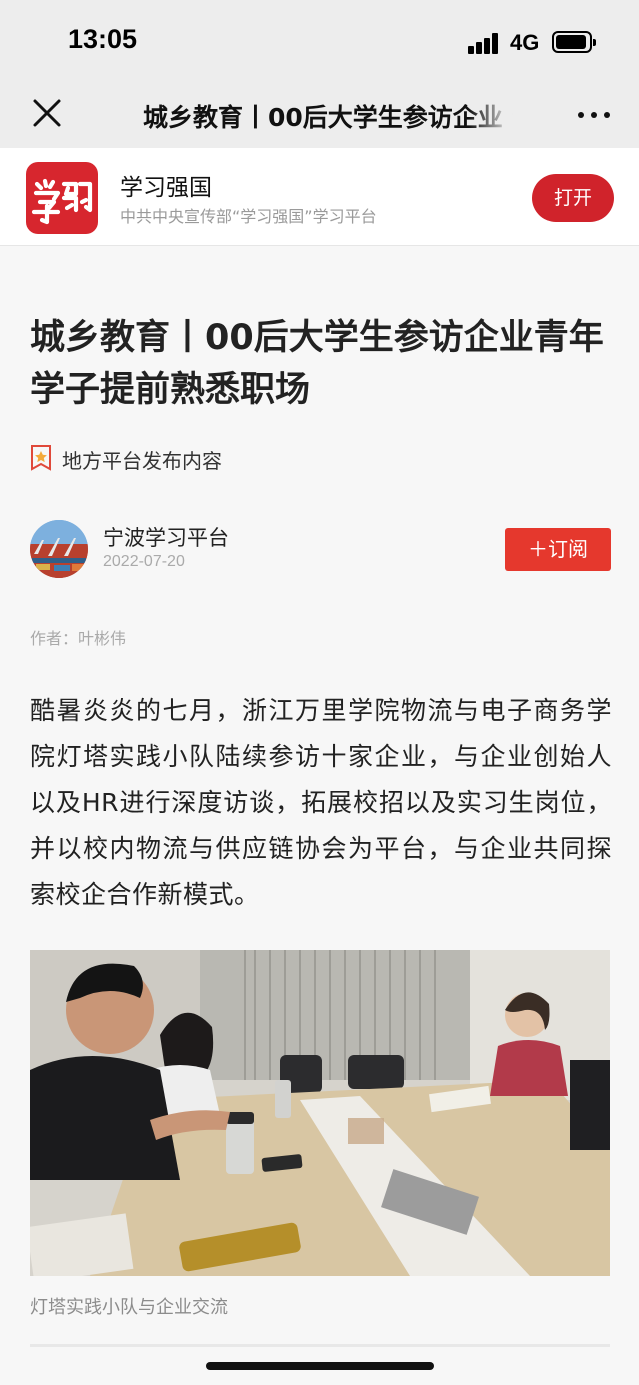 The image size is (639, 1385). I want to click on app-description: 中共中央宣传部“学习强国”学习平台, so click(248, 216).